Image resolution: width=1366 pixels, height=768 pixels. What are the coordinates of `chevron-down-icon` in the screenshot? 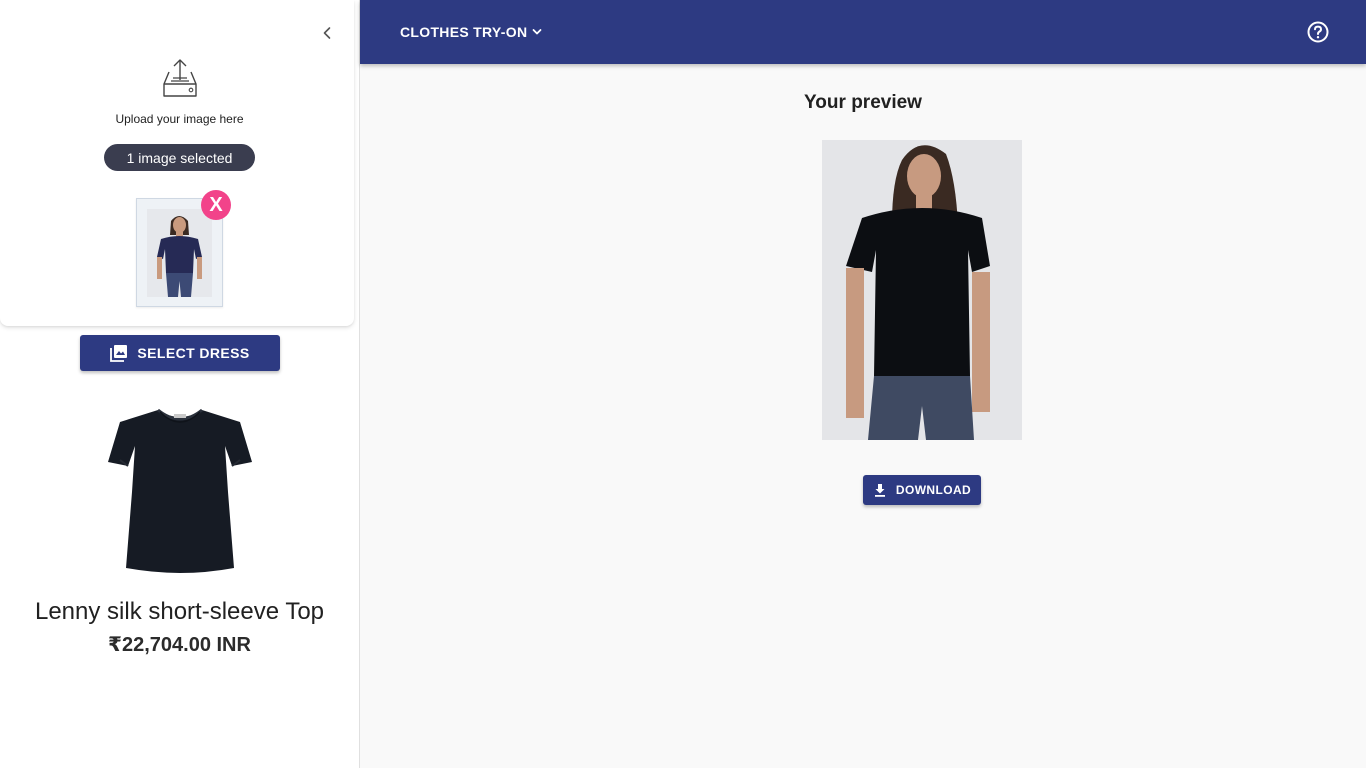 It's located at (537, 32).